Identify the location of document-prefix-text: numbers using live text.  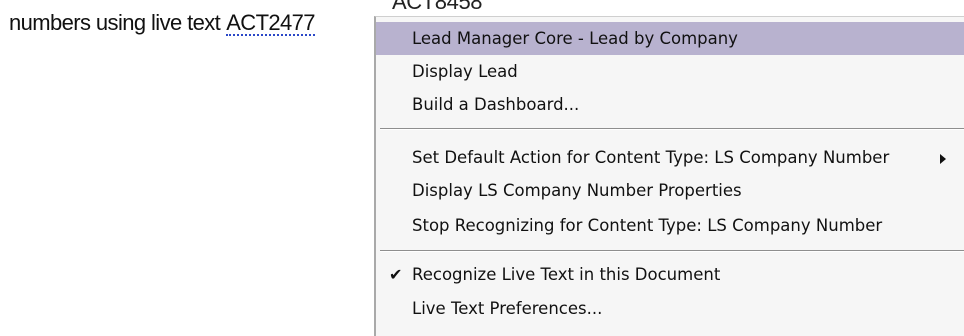
(115, 22).